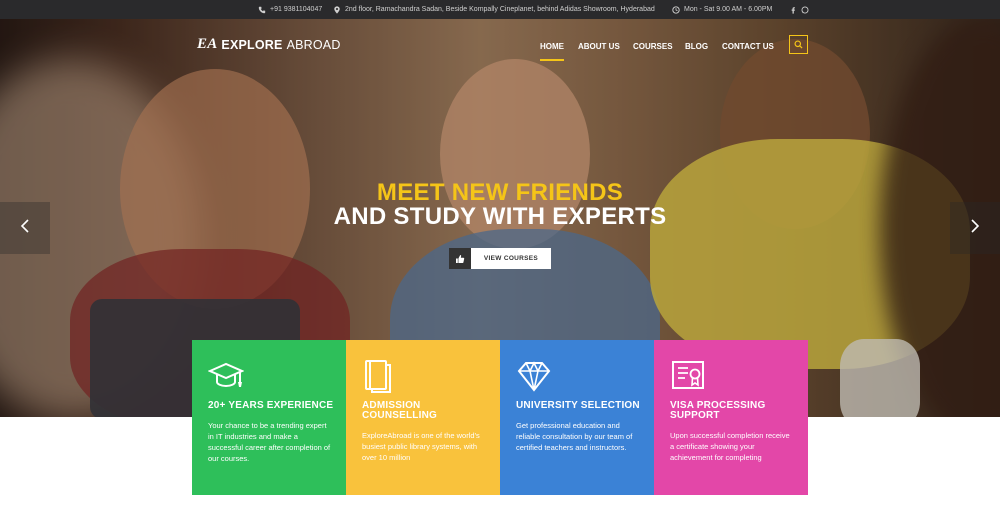  Describe the element at coordinates (696, 46) in the screenshot. I see `nav-blog: BLOG` at that location.